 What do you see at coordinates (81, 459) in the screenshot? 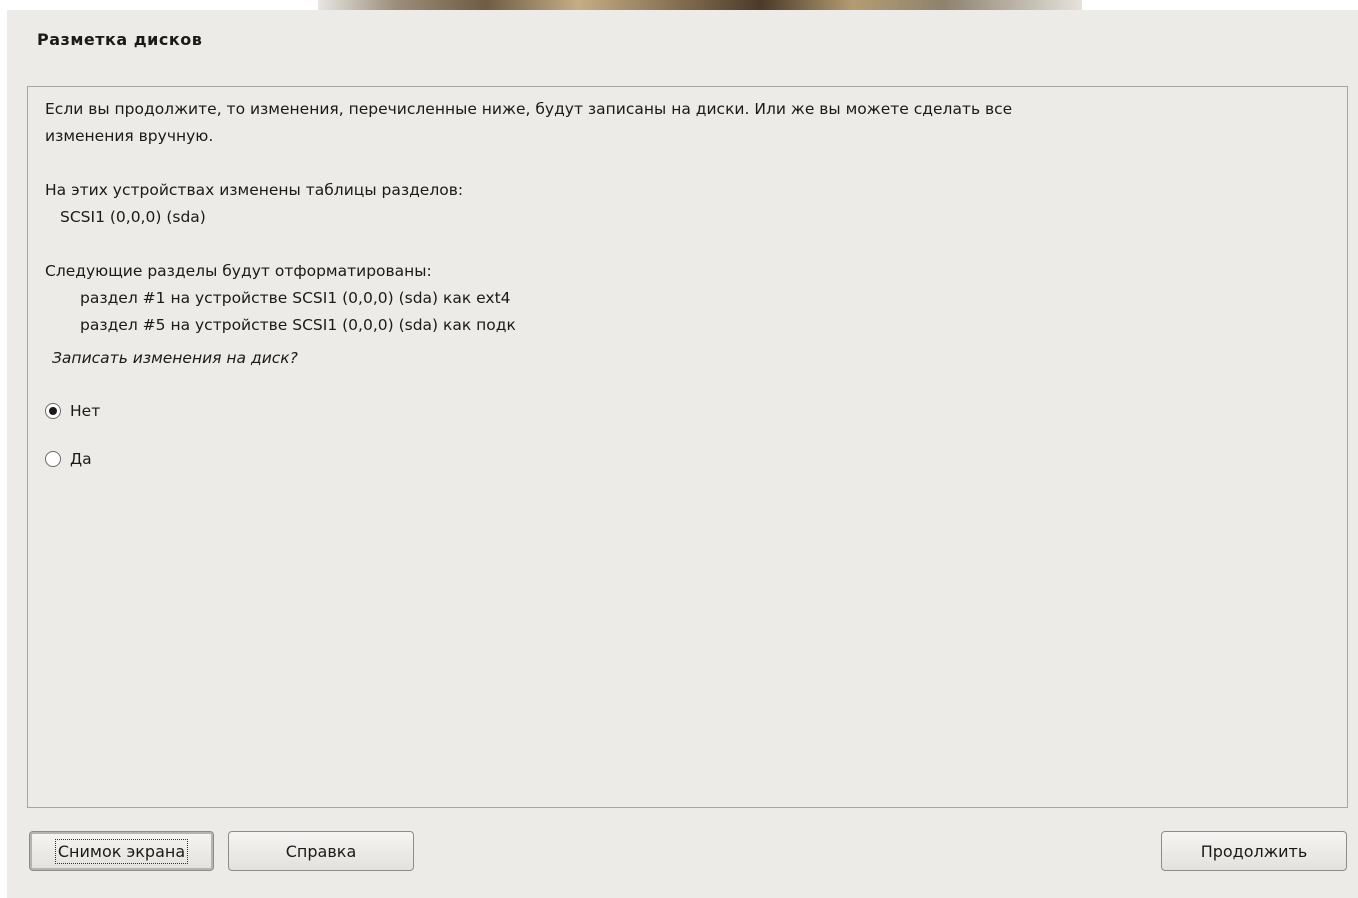
I see `option-yes-label: Да` at bounding box center [81, 459].